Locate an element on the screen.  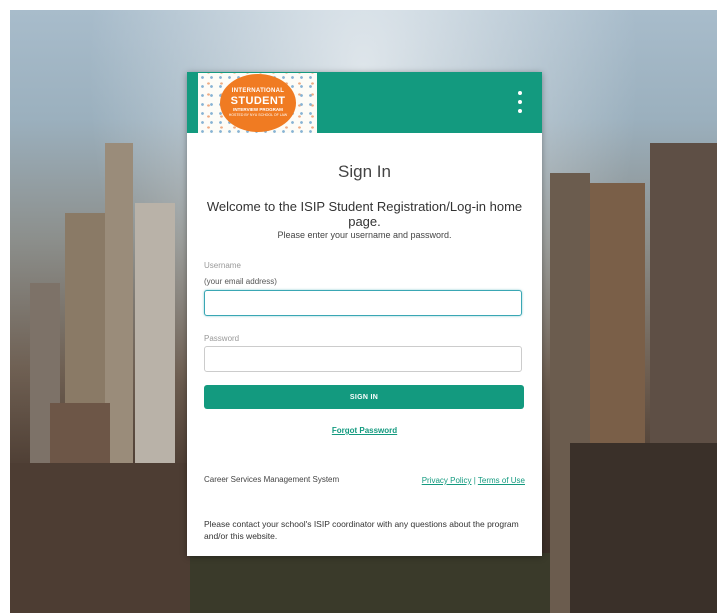
instructions-text: Please enter your username and password. is located at coordinates (364, 235).